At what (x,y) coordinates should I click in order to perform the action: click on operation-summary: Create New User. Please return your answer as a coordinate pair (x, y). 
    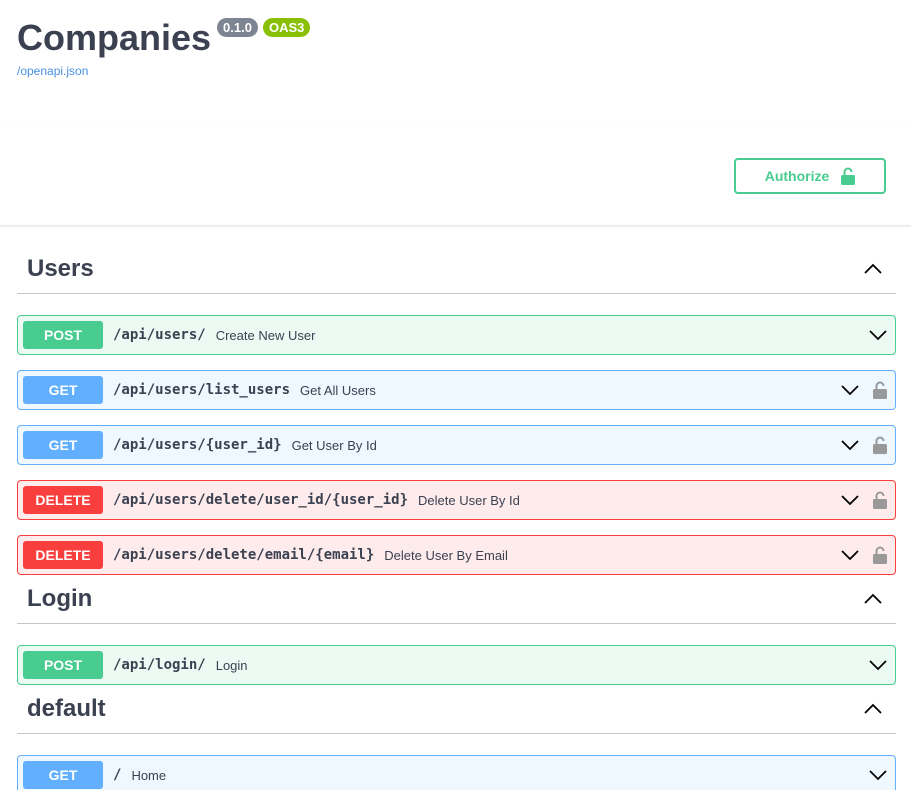
    Looking at the image, I should click on (265, 335).